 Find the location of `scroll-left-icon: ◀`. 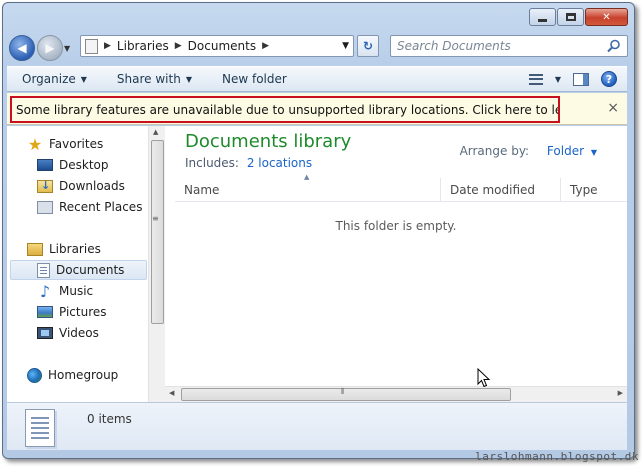

scroll-left-icon: ◀ is located at coordinates (171, 393).